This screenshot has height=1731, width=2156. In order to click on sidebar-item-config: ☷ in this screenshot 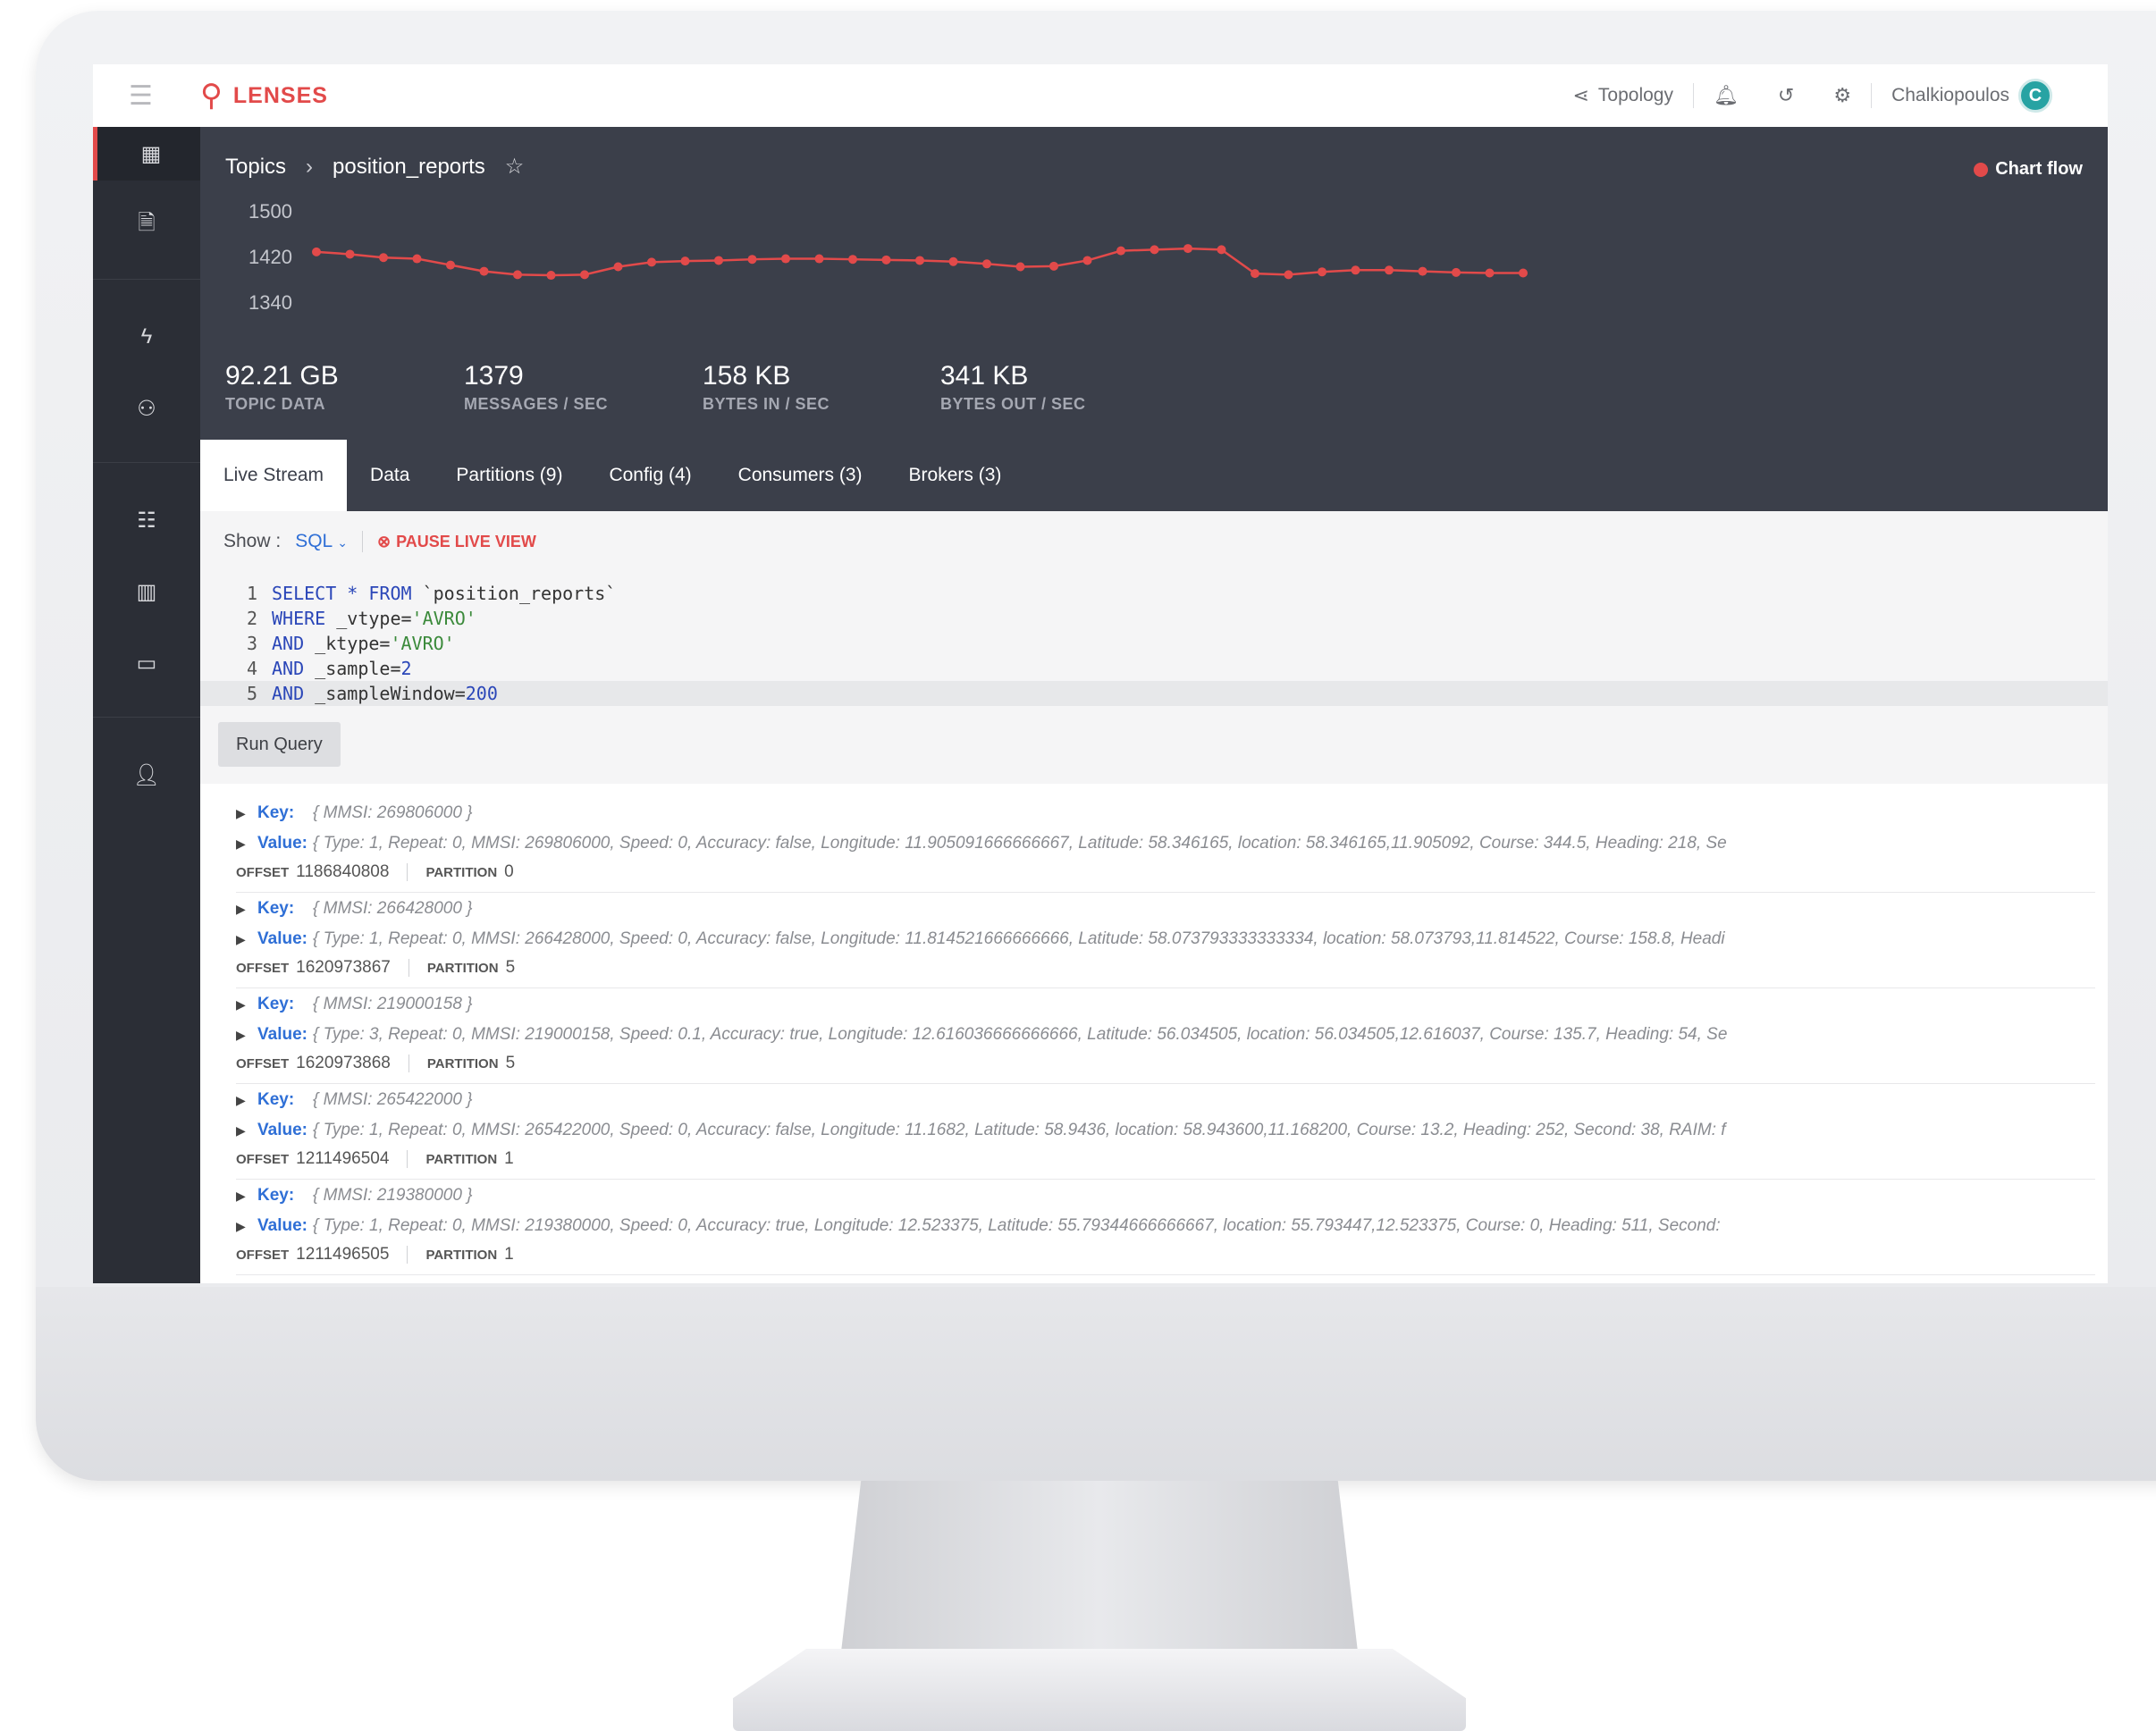, I will do `click(146, 520)`.